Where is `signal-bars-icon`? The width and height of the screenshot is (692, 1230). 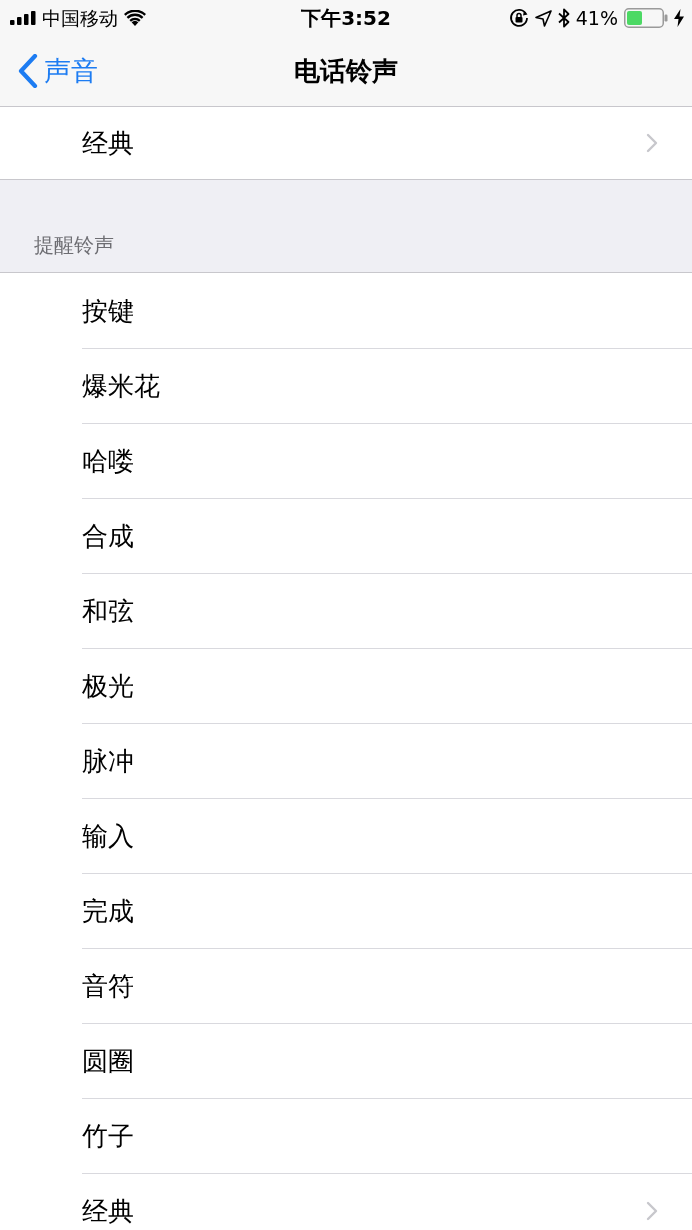 signal-bars-icon is located at coordinates (23, 18).